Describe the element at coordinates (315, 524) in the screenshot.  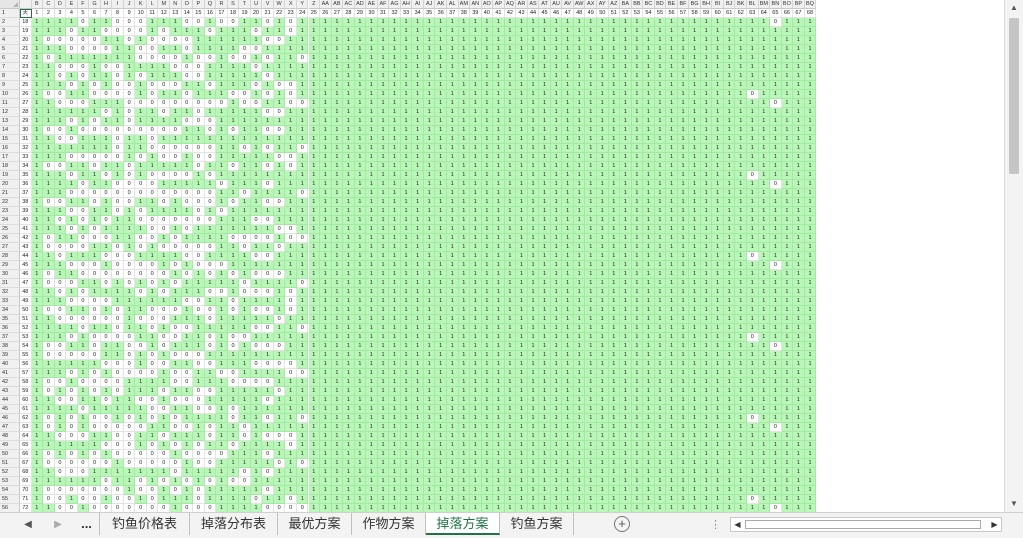
I see `tab-sheet: 最优方案` at that location.